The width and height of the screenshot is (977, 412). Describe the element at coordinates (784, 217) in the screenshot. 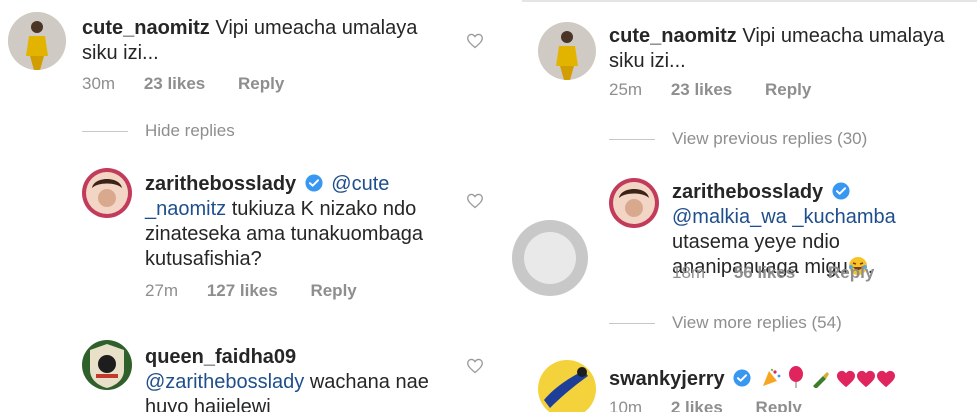

I see `mention-link: @malkia_wa _kuchamba` at that location.